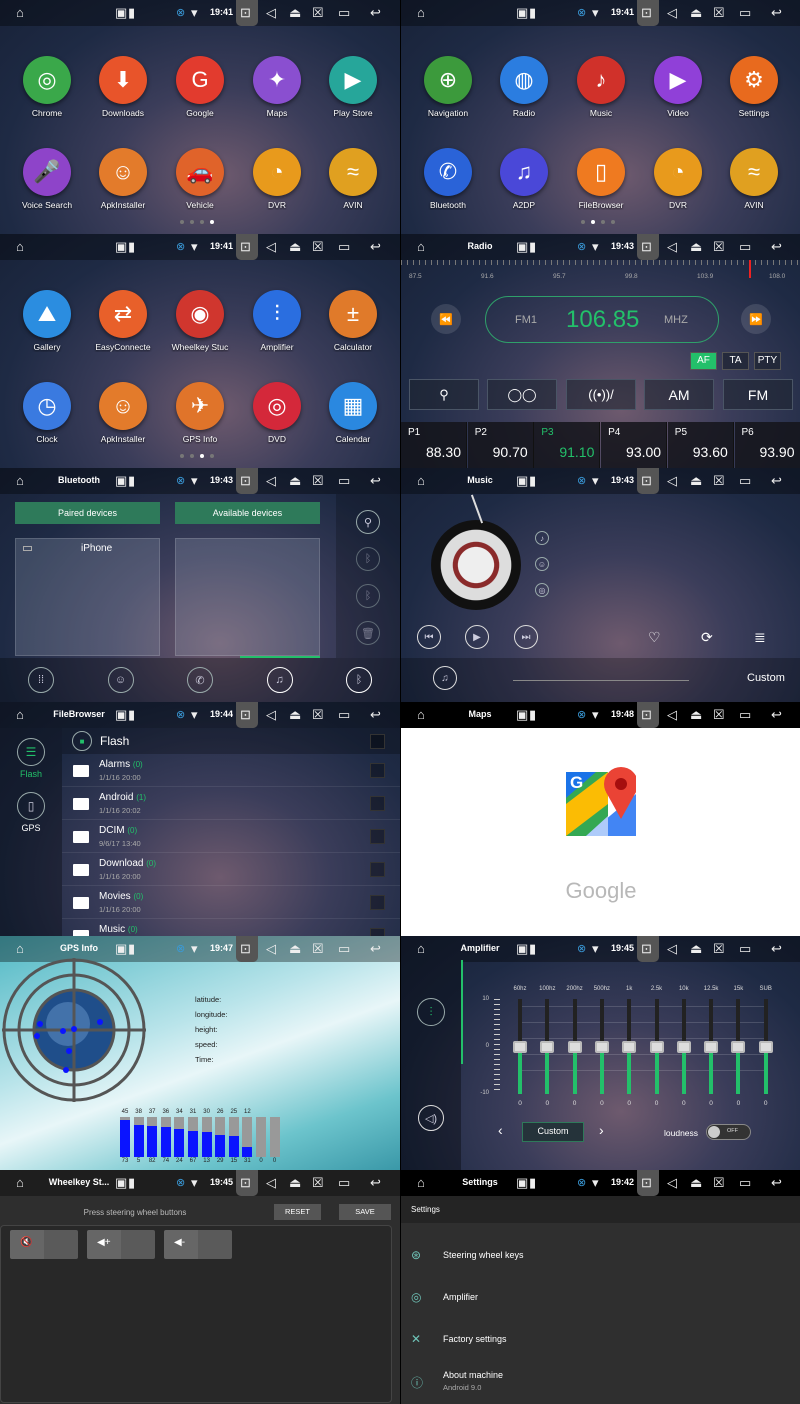 Image resolution: width=800 pixels, height=1404 pixels. What do you see at coordinates (231, 927) in the screenshot?
I see `file-row: Music (0)` at bounding box center [231, 927].